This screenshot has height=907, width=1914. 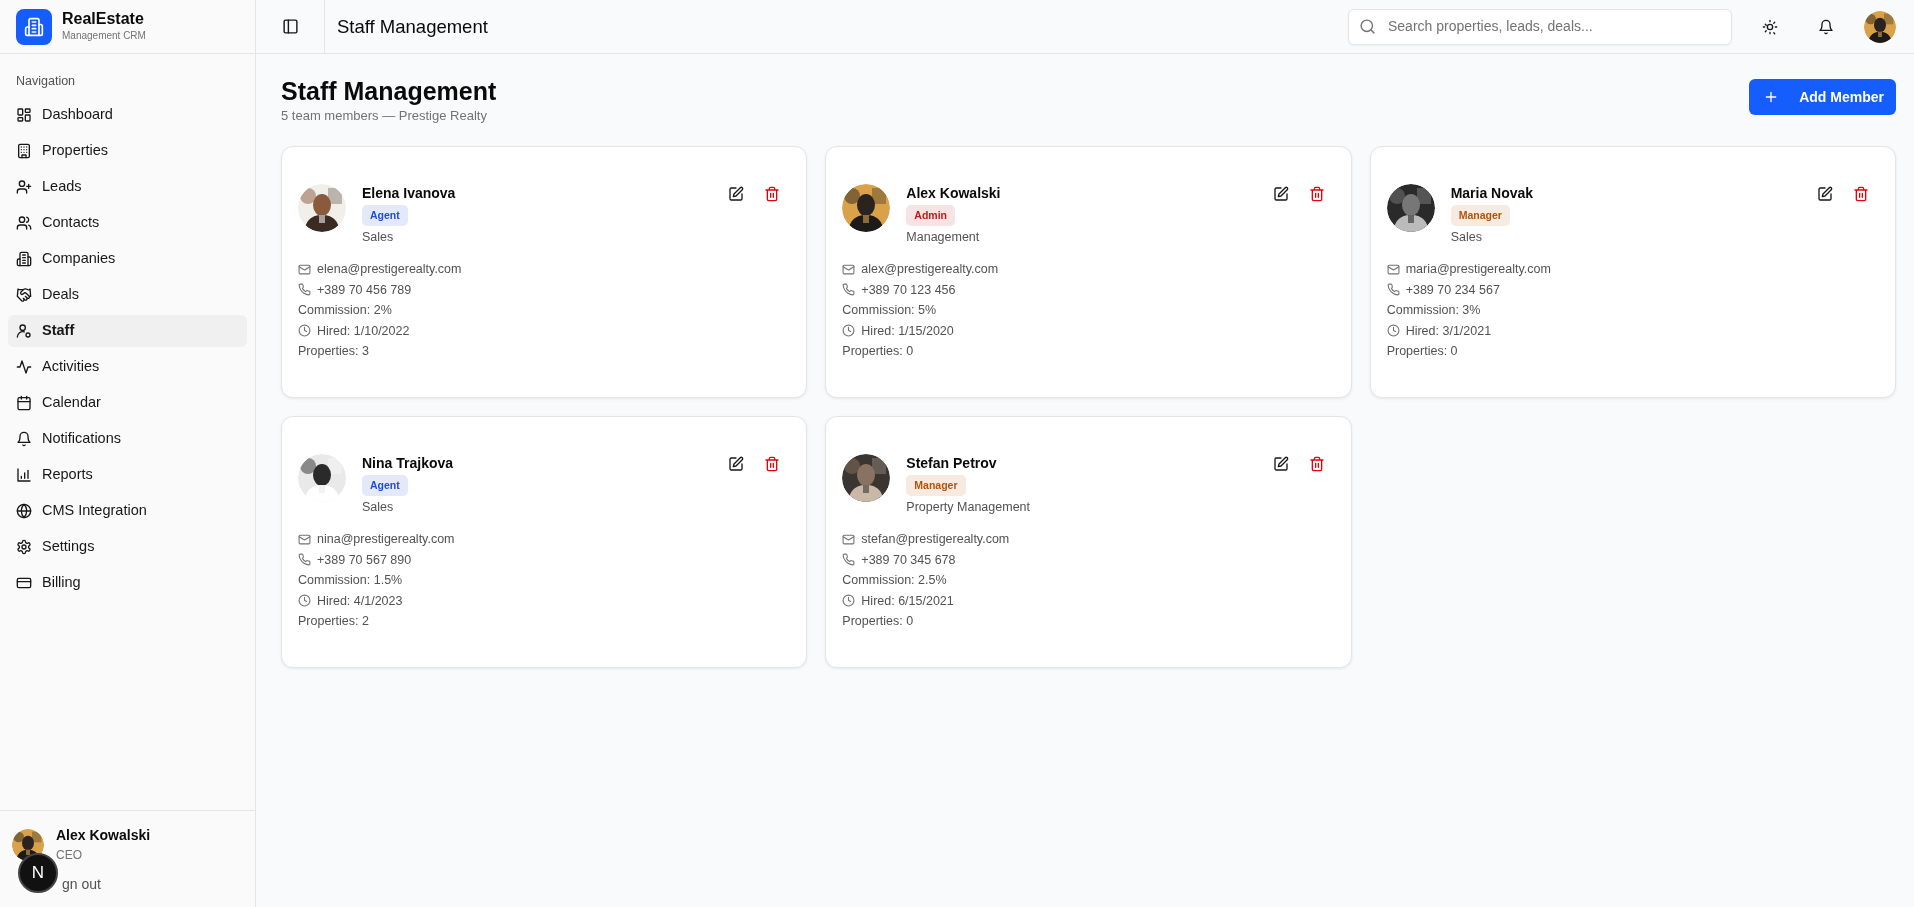 What do you see at coordinates (936, 485) in the screenshot?
I see `role-tag: Manager` at bounding box center [936, 485].